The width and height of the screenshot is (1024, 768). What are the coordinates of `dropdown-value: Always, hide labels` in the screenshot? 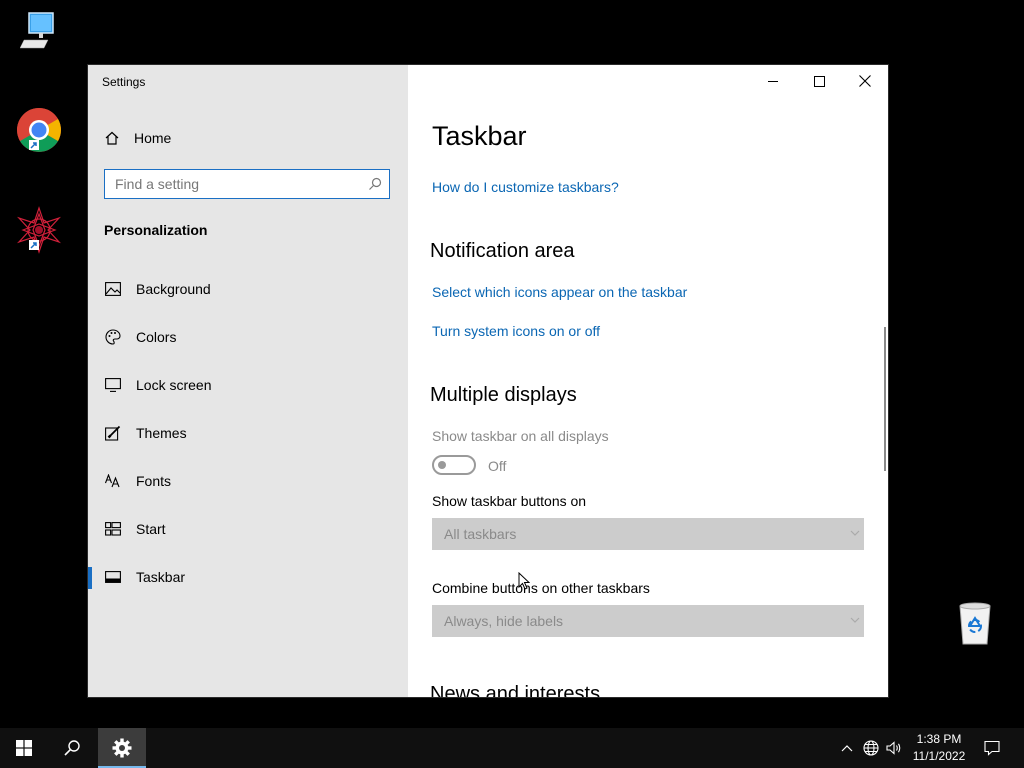 It's located at (504, 621).